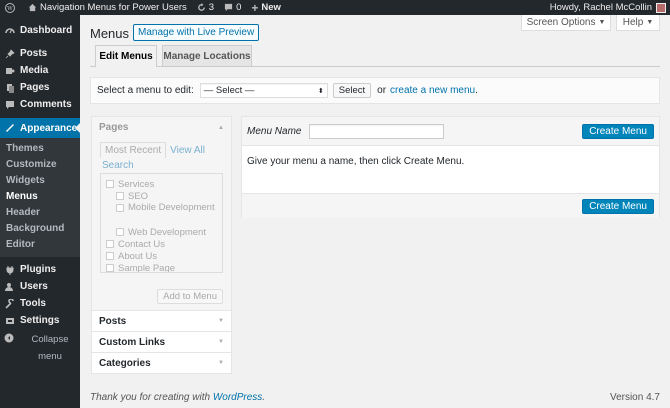 The height and width of the screenshot is (408, 670). I want to click on sidebar-item-posts: Posts, so click(40, 53).